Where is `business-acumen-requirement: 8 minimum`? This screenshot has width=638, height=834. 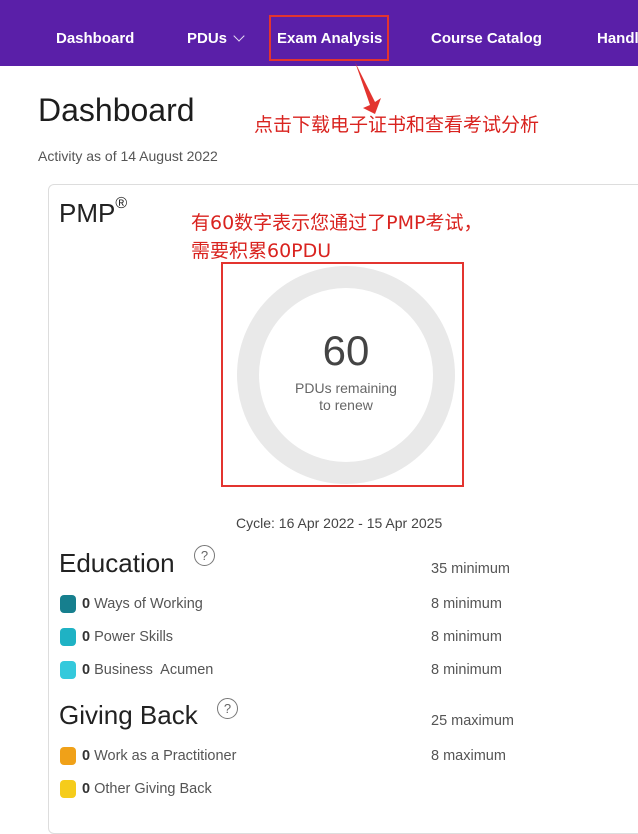 business-acumen-requirement: 8 minimum is located at coordinates (466, 670).